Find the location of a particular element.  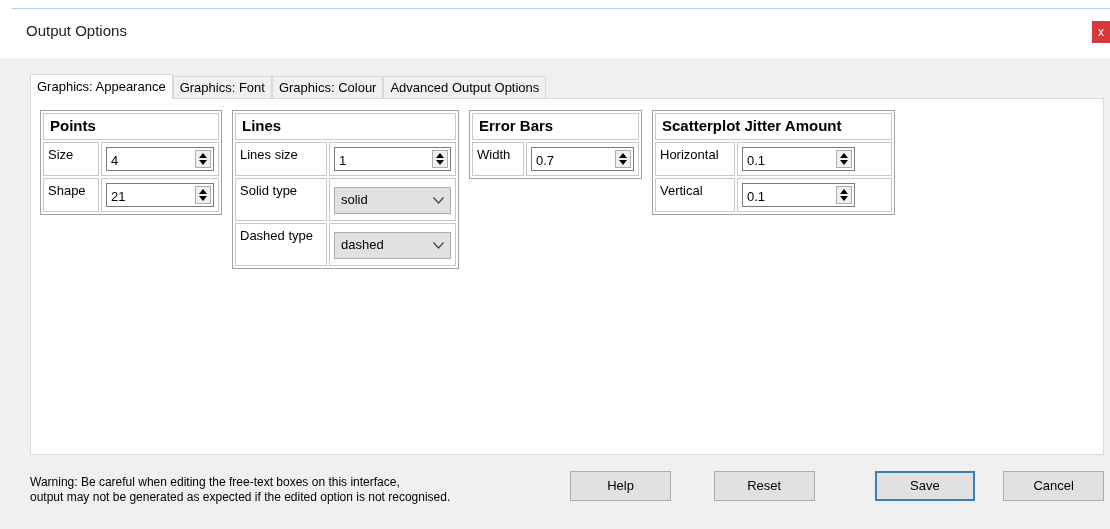

field-label: Dashed type is located at coordinates (276, 235).